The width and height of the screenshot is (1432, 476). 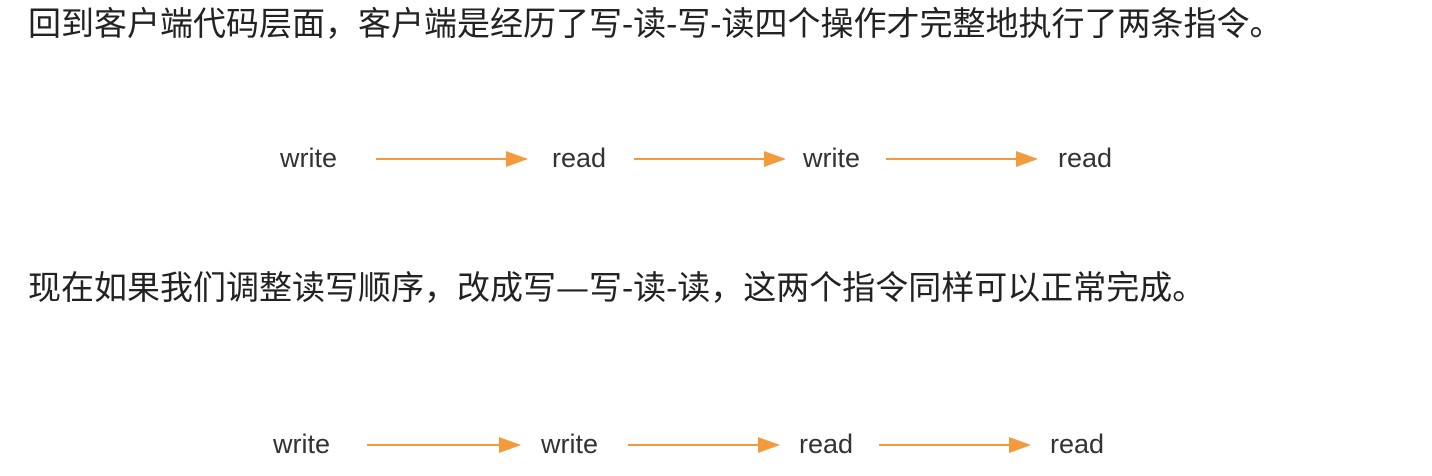 I want to click on flow-diagram-2: write write read read, so click(x=716, y=444).